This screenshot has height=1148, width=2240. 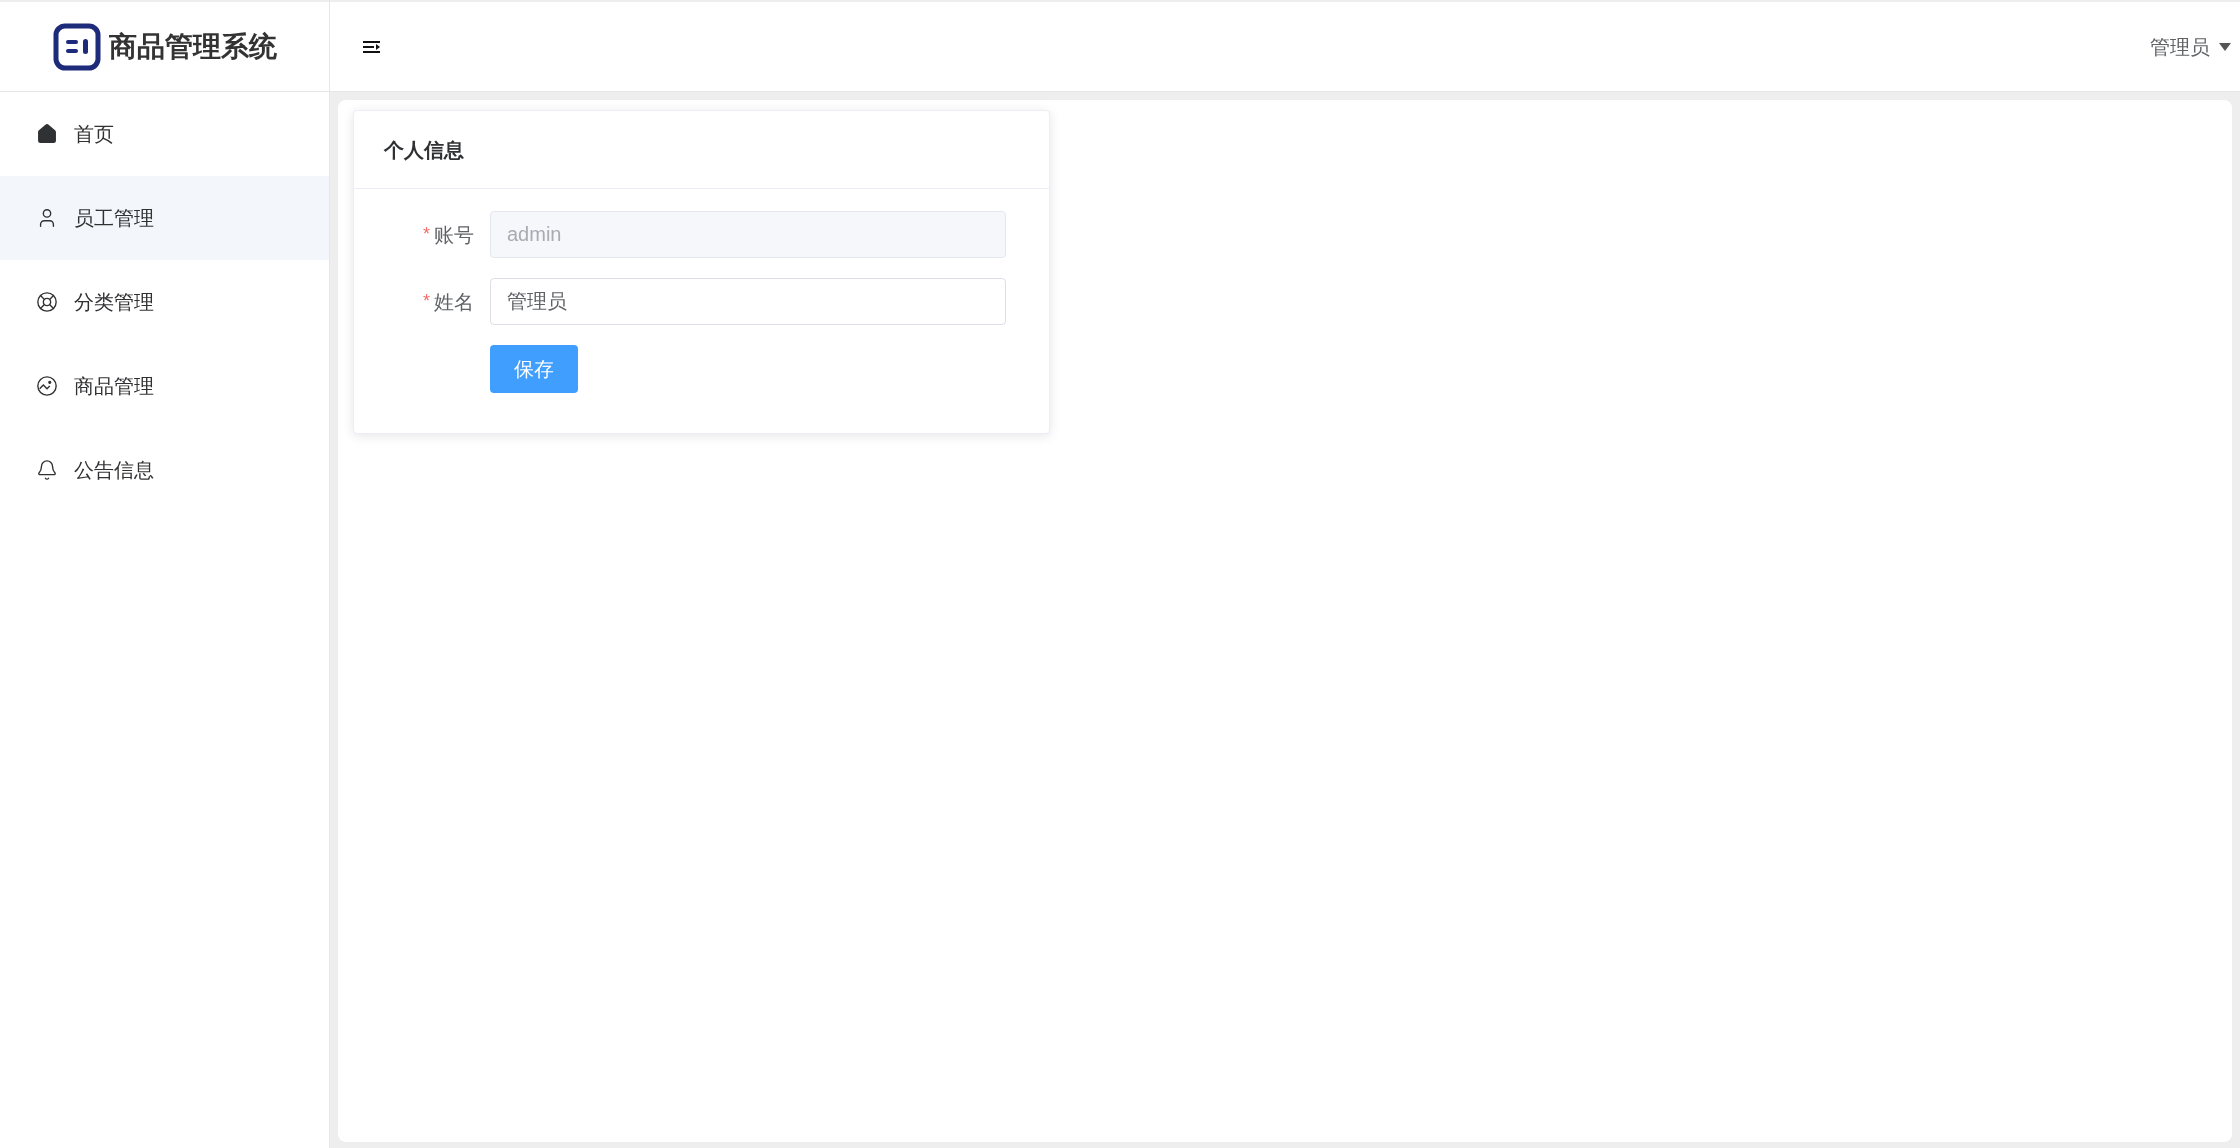 I want to click on menu-item: 员工管理, so click(x=164, y=218).